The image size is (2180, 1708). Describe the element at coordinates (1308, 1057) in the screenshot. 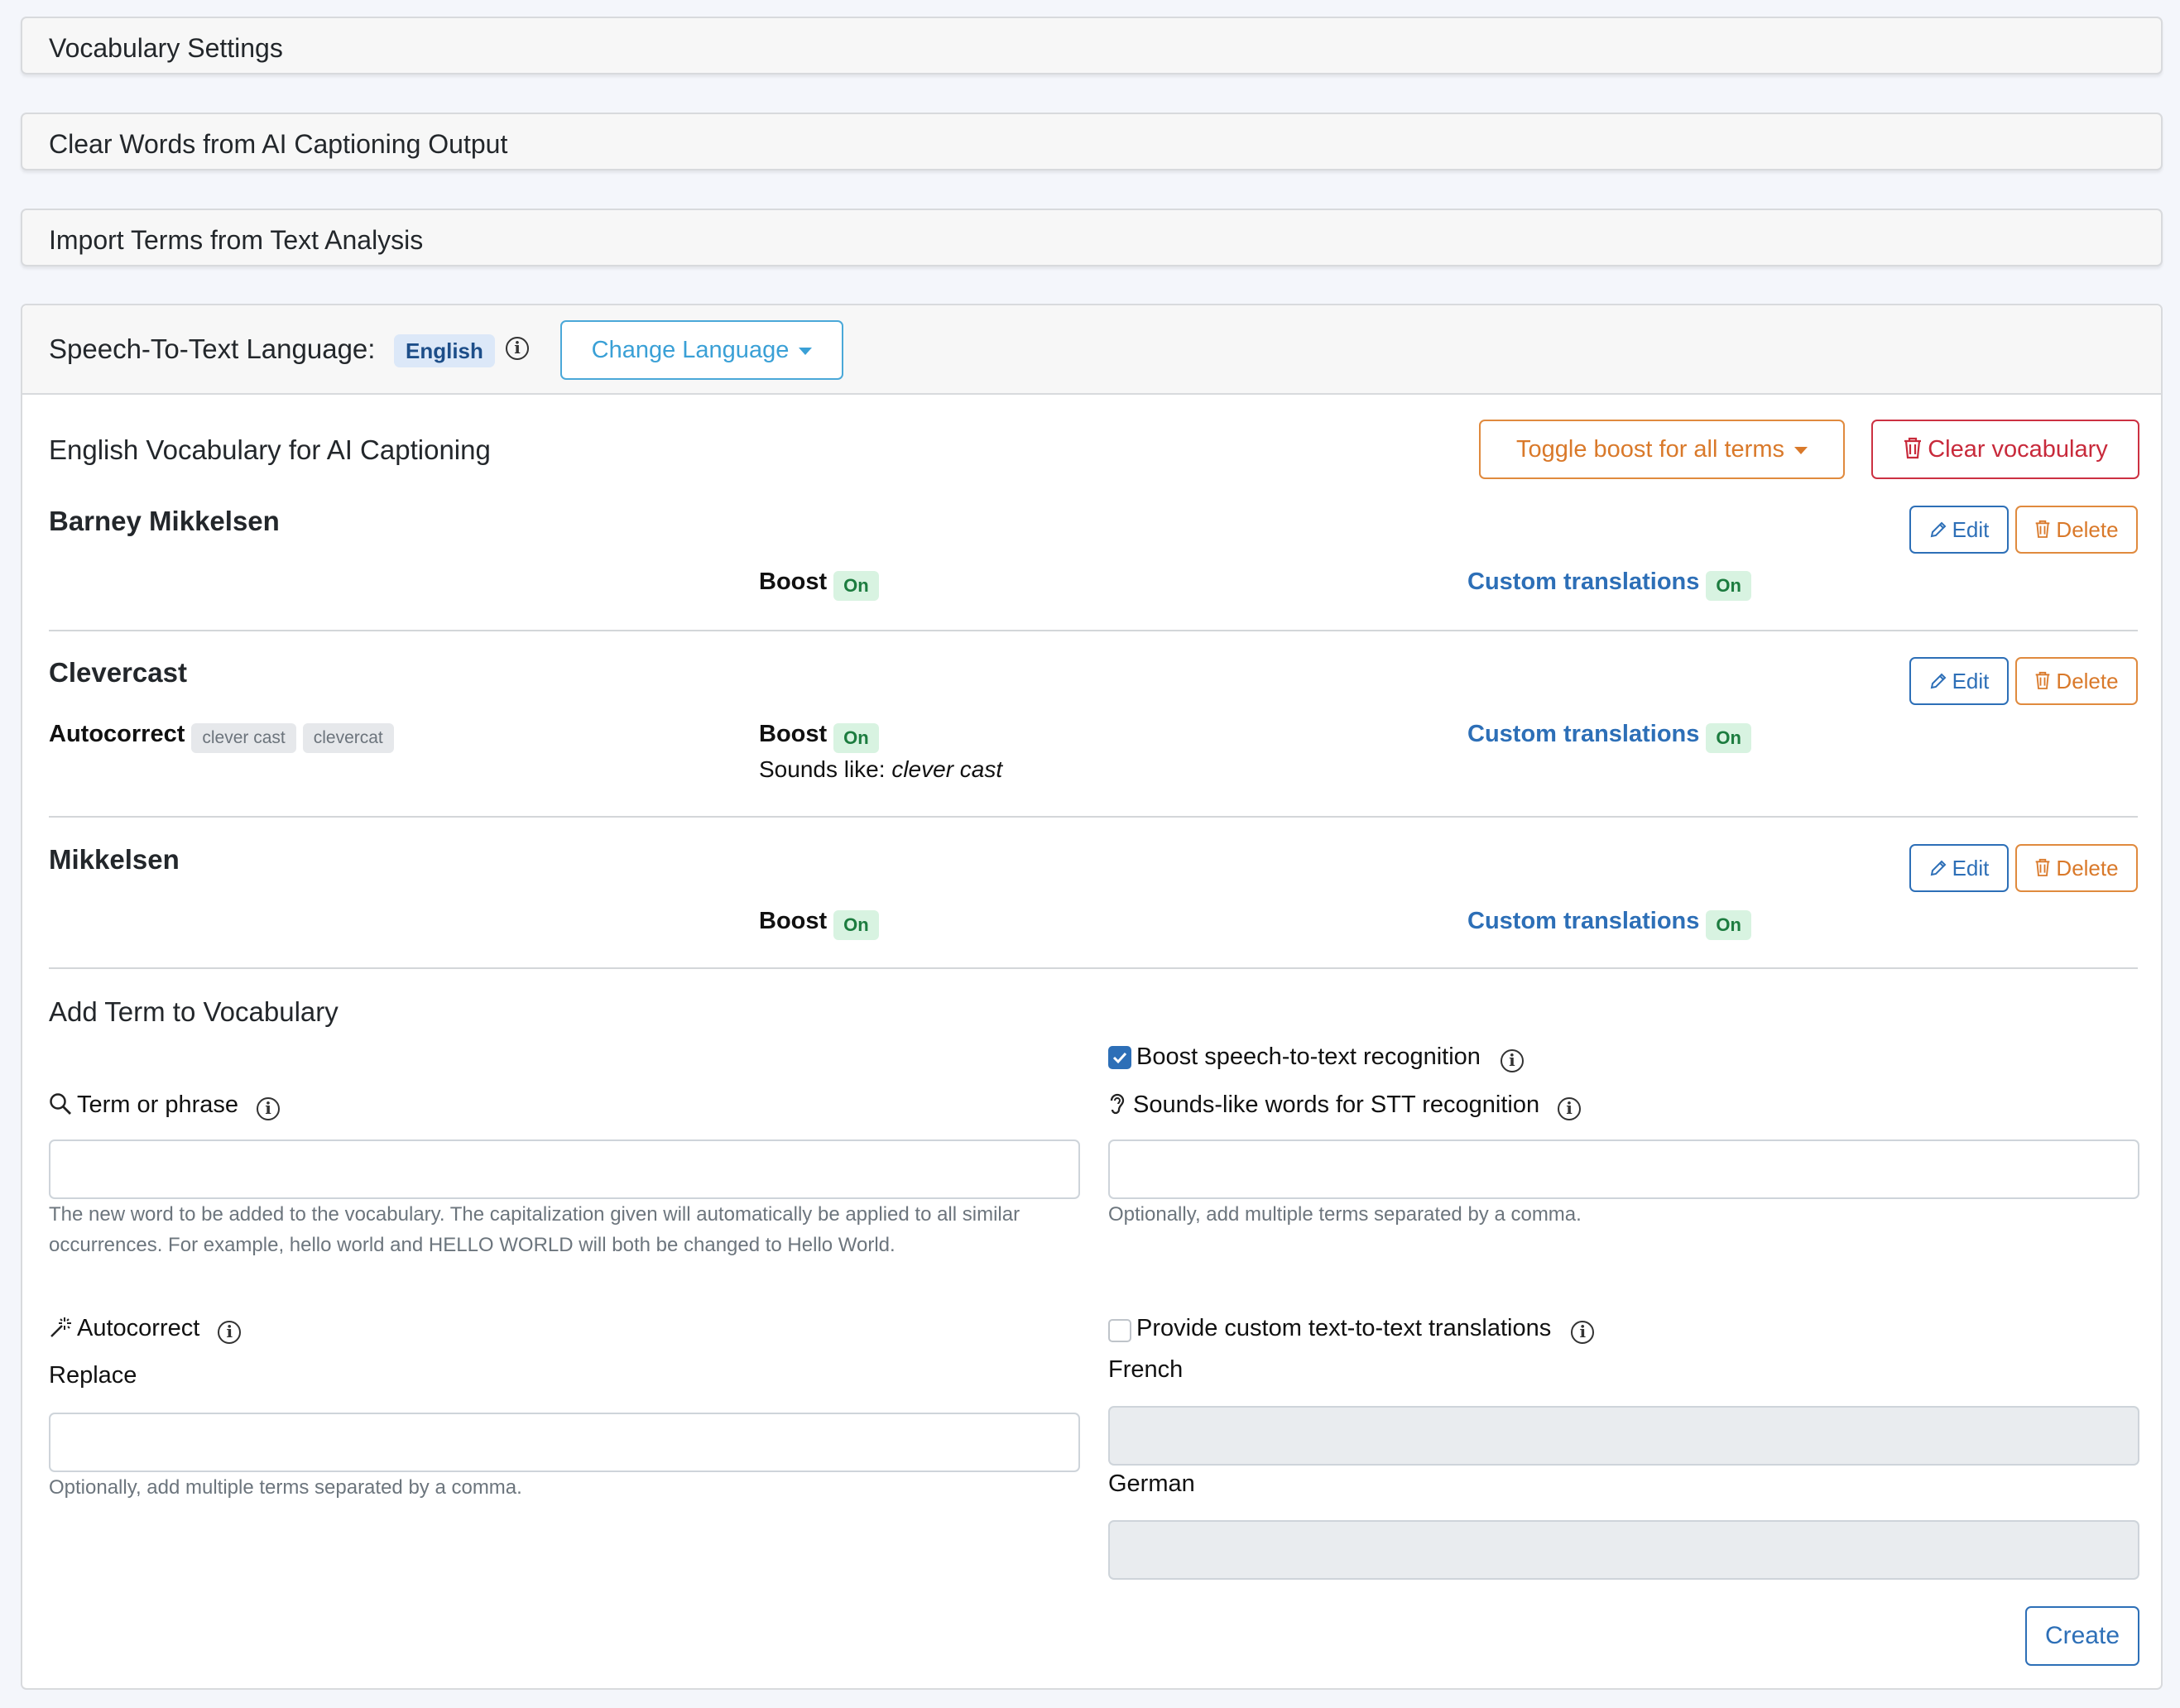

I see `boost-checkbox-label: Boost speech-to-text recognition` at that location.